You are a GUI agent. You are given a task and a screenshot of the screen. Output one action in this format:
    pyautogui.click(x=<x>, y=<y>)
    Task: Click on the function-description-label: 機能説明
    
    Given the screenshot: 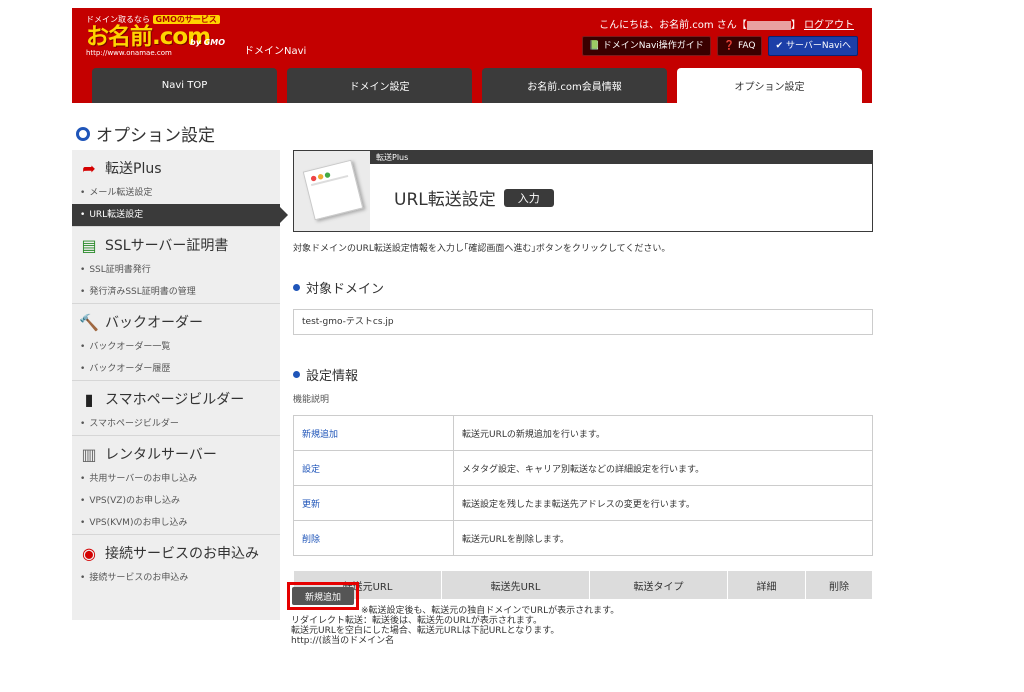 What is the action you would take?
    pyautogui.click(x=311, y=400)
    